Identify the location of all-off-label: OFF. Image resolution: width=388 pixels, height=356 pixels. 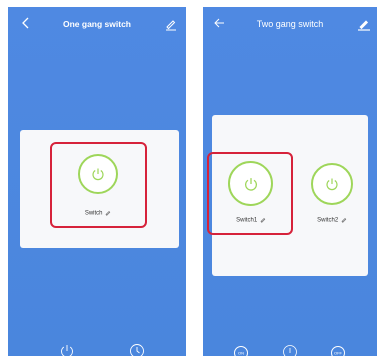
(338, 353).